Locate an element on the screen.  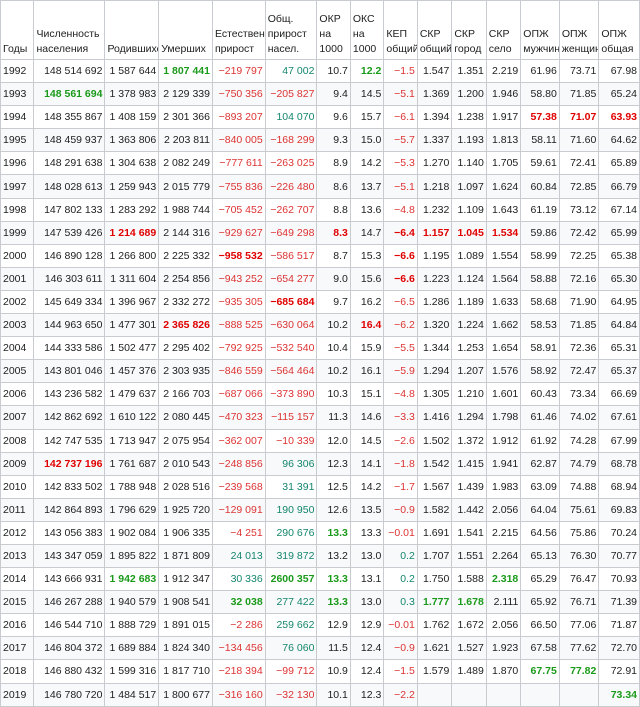
table-cell: 142 737 196 is located at coordinates (69, 463).